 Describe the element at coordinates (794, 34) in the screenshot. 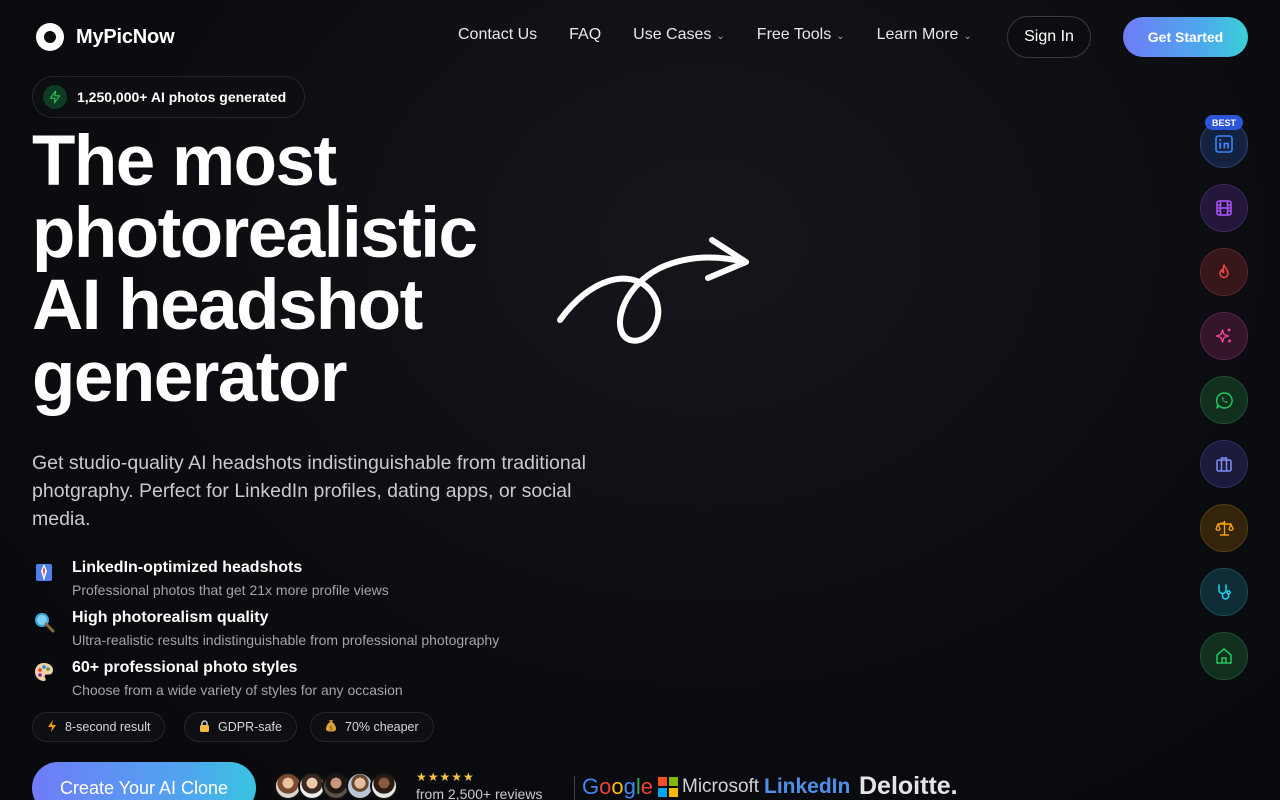

I see `nav-label: Free Tools` at that location.